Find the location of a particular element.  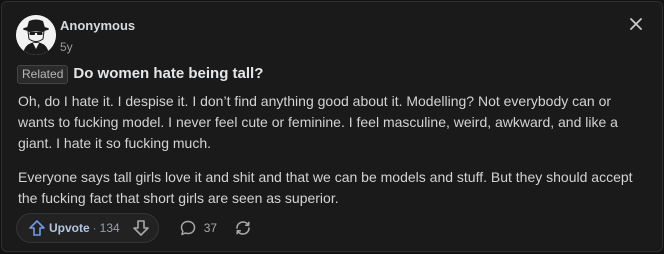

author-name: Anonymous is located at coordinates (97, 26).